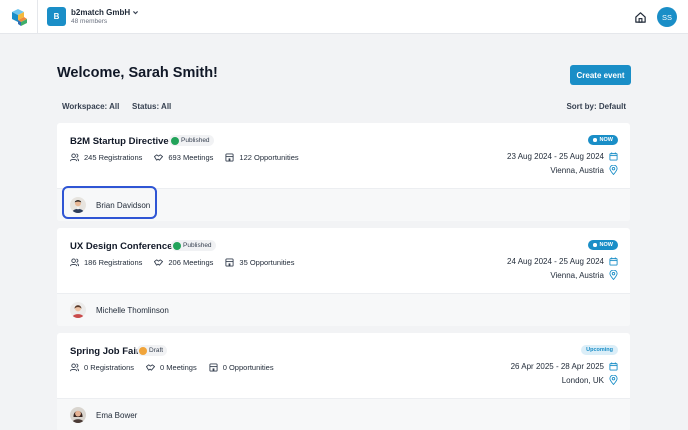  What do you see at coordinates (19, 17) in the screenshot?
I see `app-logo-icon` at bounding box center [19, 17].